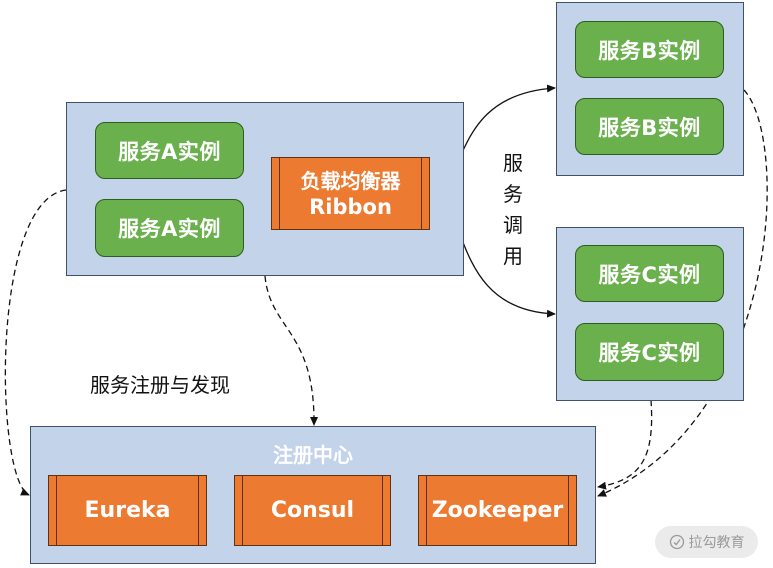 Image resolution: width=773 pixels, height=568 pixels. I want to click on service-a-instance-2: 服务A实例, so click(169, 228).